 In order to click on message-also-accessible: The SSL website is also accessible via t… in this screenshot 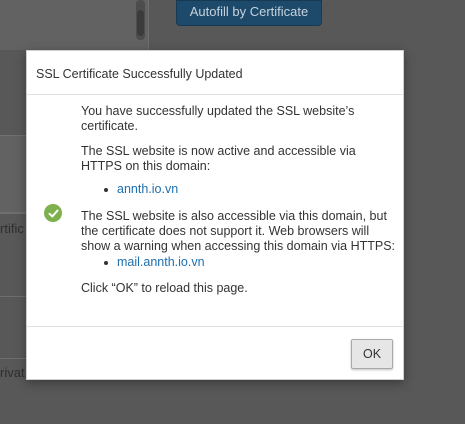, I will do `click(238, 231)`.